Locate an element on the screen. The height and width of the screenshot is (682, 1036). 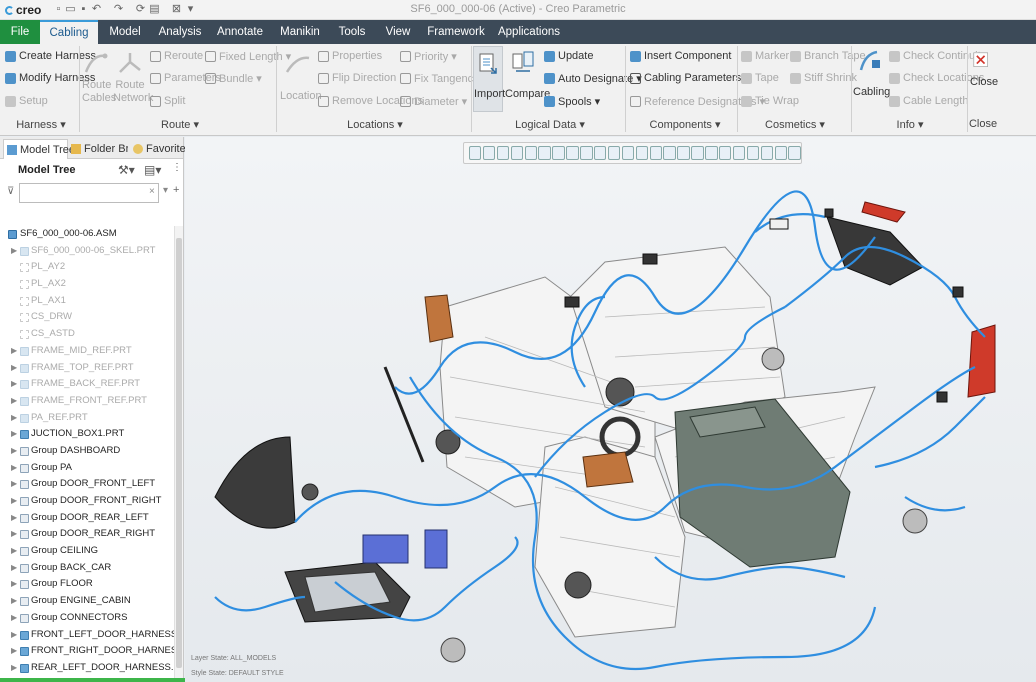
view-manager-icon is located at coordinates (544, 153).